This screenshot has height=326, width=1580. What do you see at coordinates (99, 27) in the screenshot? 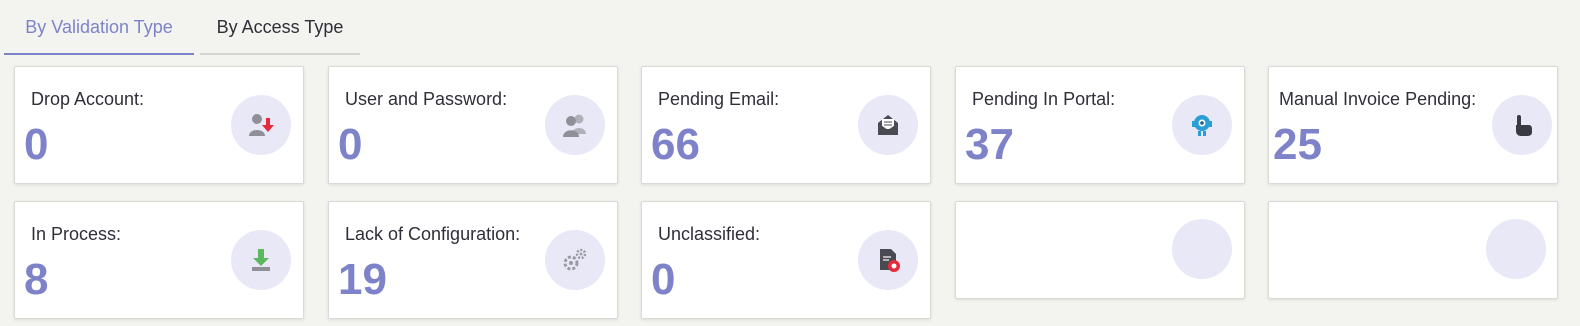
I see `tab-by-validation-type: By Validation Type` at bounding box center [99, 27].